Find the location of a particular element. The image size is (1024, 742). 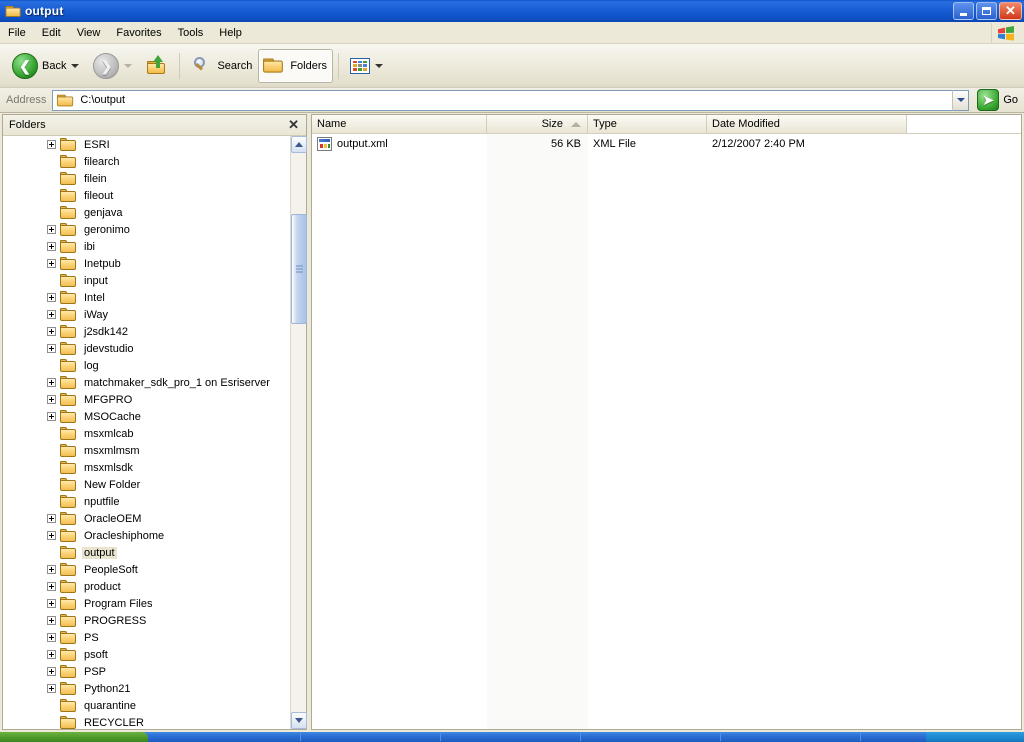

tree-item-jdevstudio: jdevstudio is located at coordinates (146, 348).